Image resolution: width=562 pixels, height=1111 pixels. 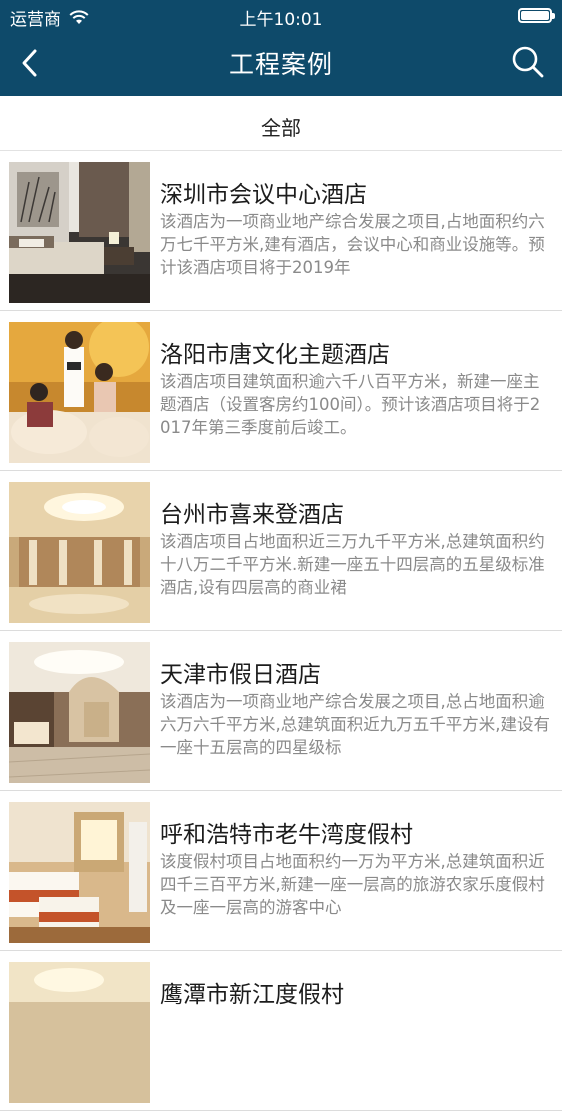 I want to click on case-title: 天津市假日酒店, so click(x=240, y=675).